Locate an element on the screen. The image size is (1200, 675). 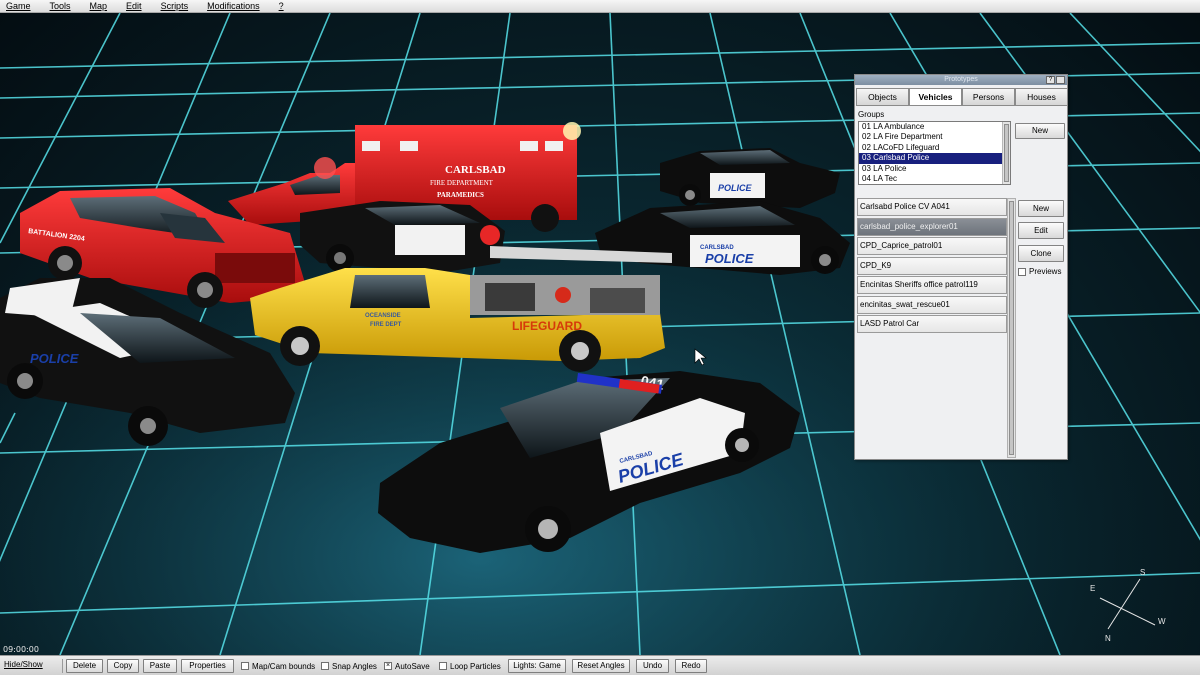
caprice-patrol-vehicle is located at coordinates (402, 237).